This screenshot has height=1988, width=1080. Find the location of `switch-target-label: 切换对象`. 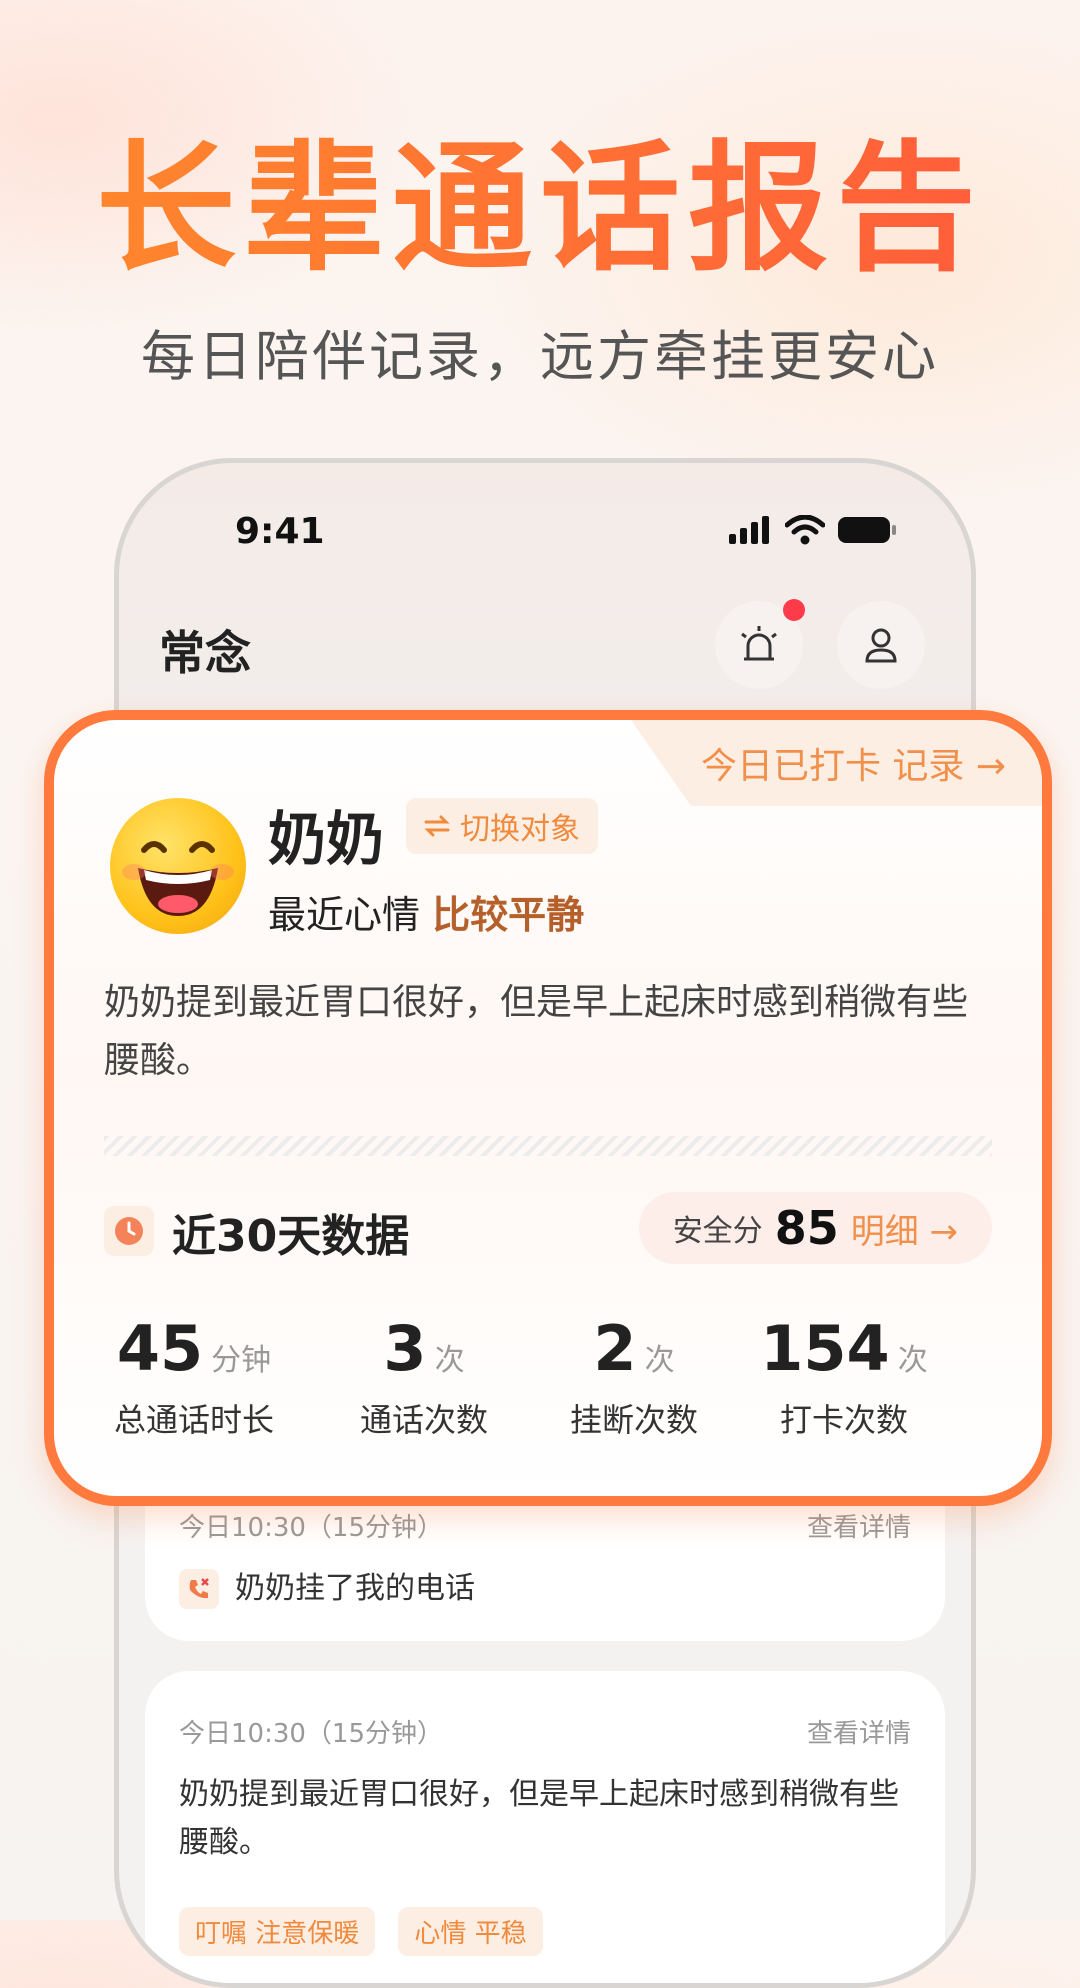

switch-target-label: 切换对象 is located at coordinates (520, 829).